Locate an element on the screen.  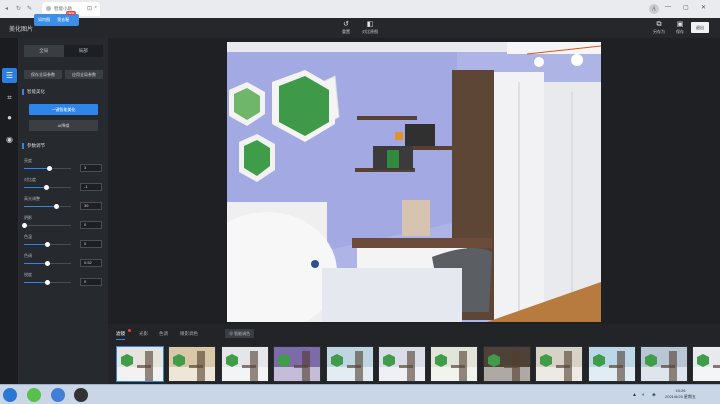
popup-menu: 如何图 我去喔 is located at coordinates (57, 20).